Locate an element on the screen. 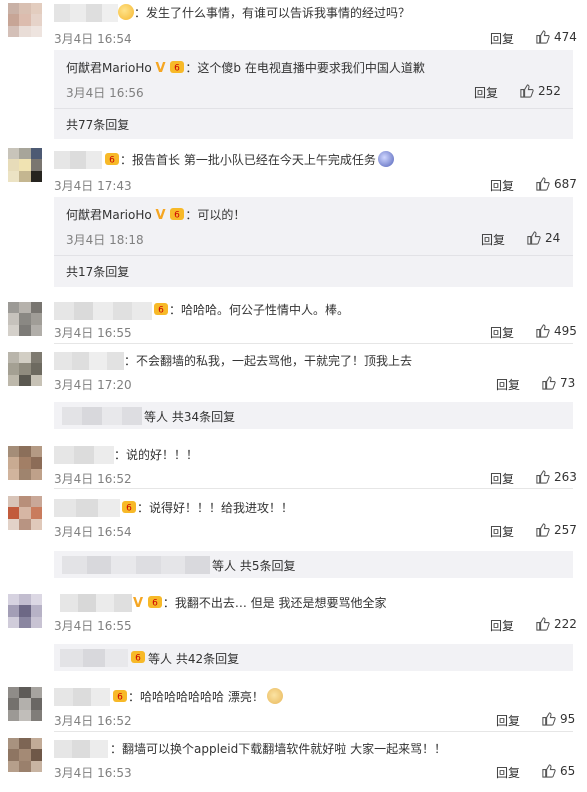 This screenshot has height=792, width=587. comment-text: ：发生了什么事情，有谁可以告诉我事情的经过吗？ is located at coordinates (264, 13).